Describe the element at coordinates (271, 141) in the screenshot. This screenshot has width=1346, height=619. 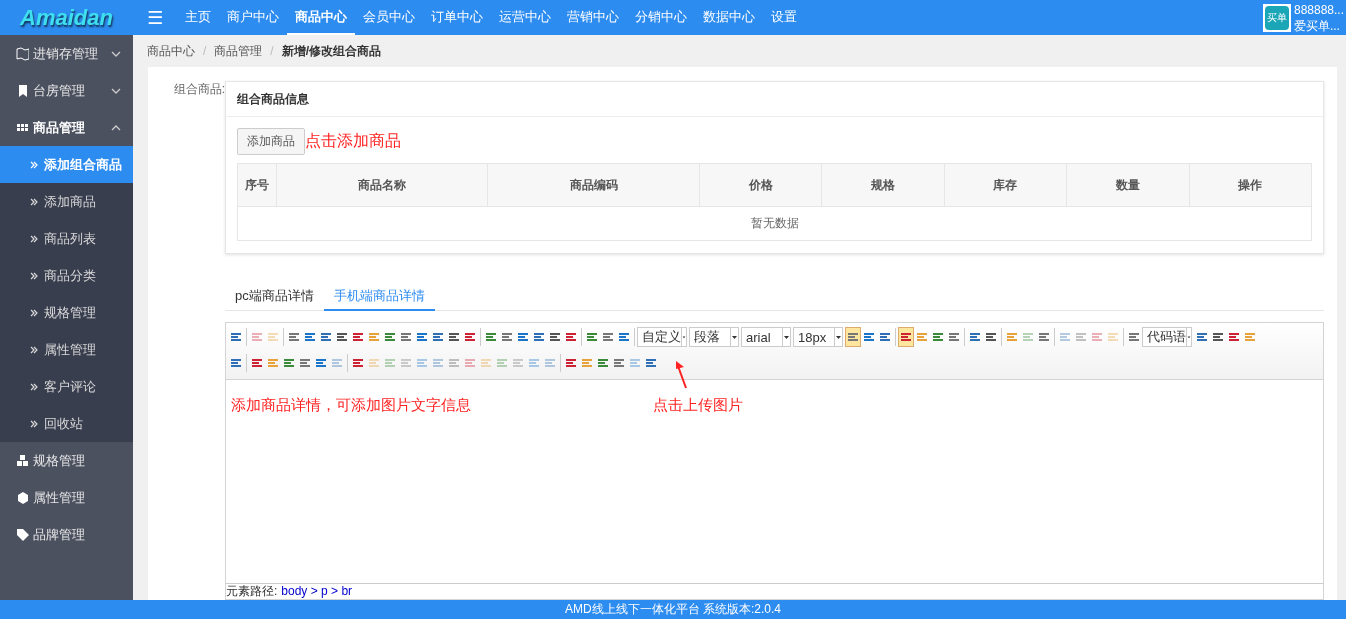
I see `add-goods-button: 添加商品` at that location.